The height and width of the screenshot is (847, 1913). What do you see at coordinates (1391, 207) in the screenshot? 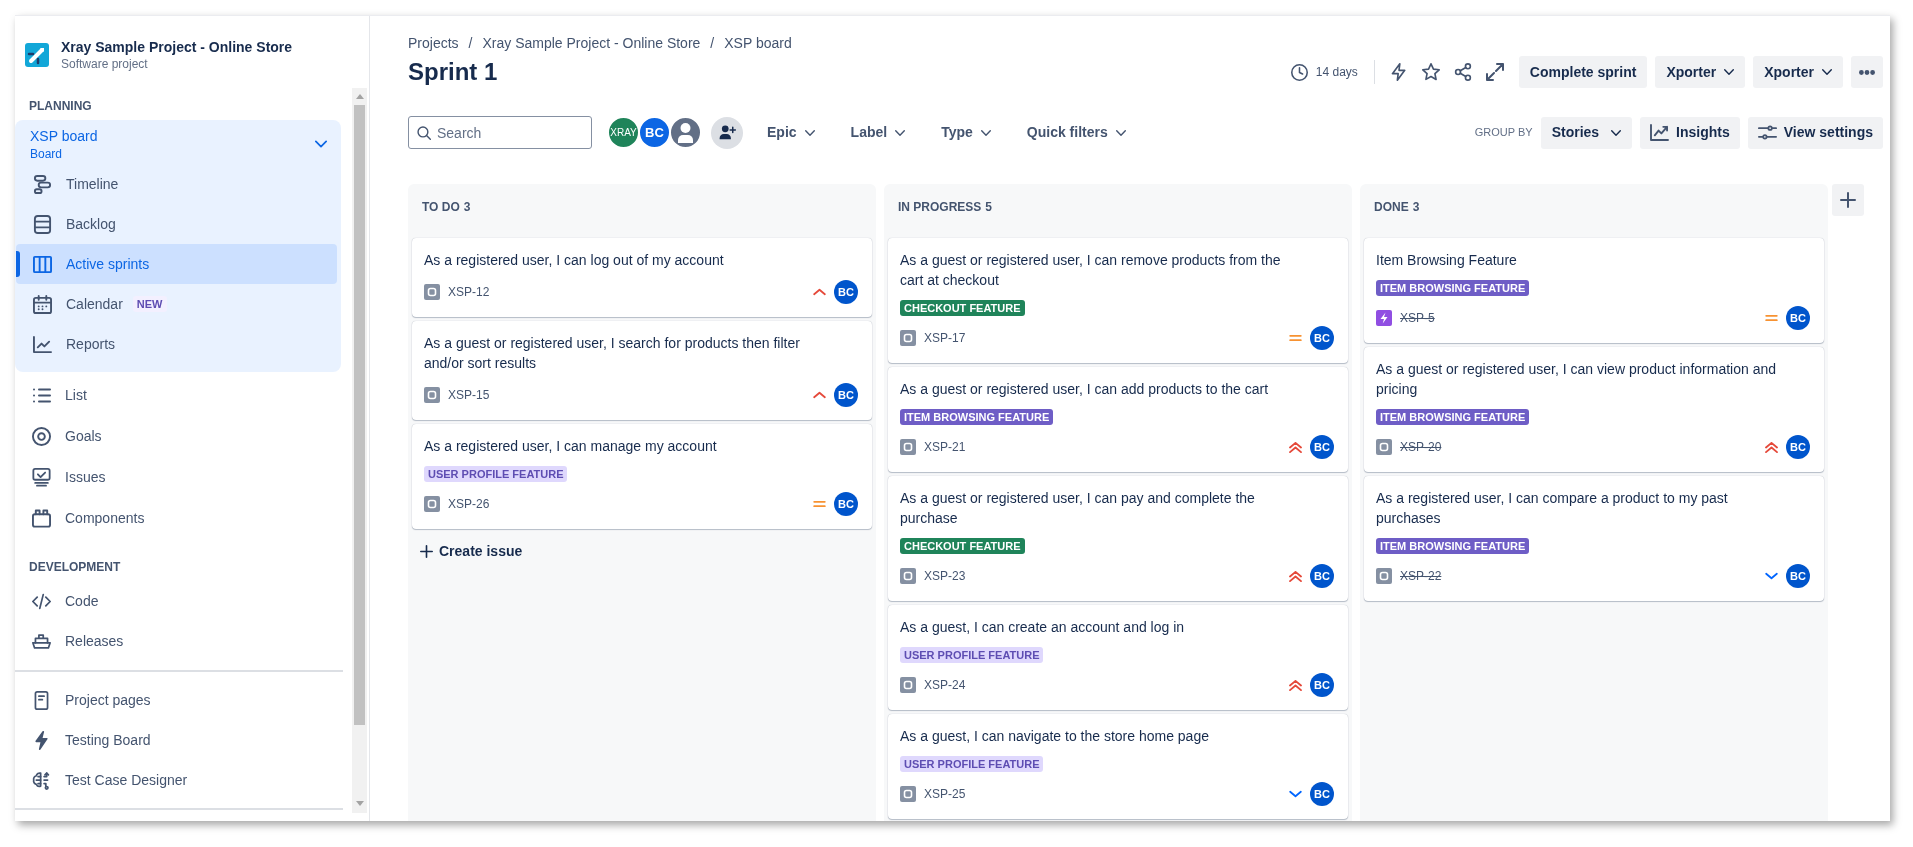
I see `column-title: DONE` at bounding box center [1391, 207].